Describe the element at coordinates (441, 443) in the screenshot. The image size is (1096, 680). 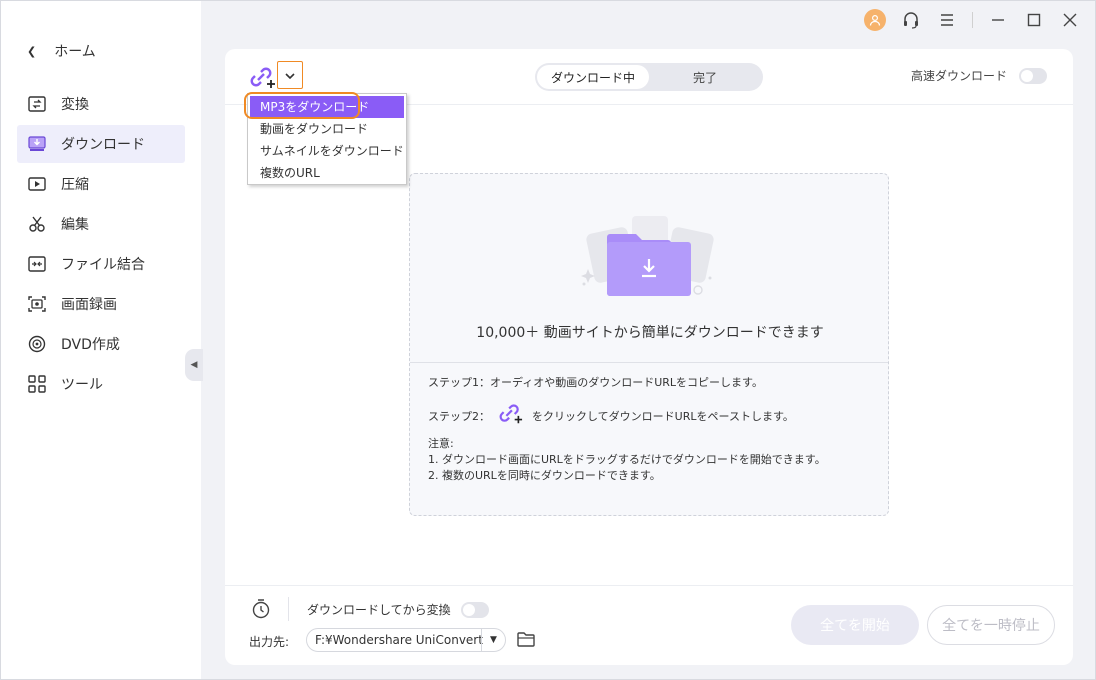
I see `note-title: 注意:` at that location.